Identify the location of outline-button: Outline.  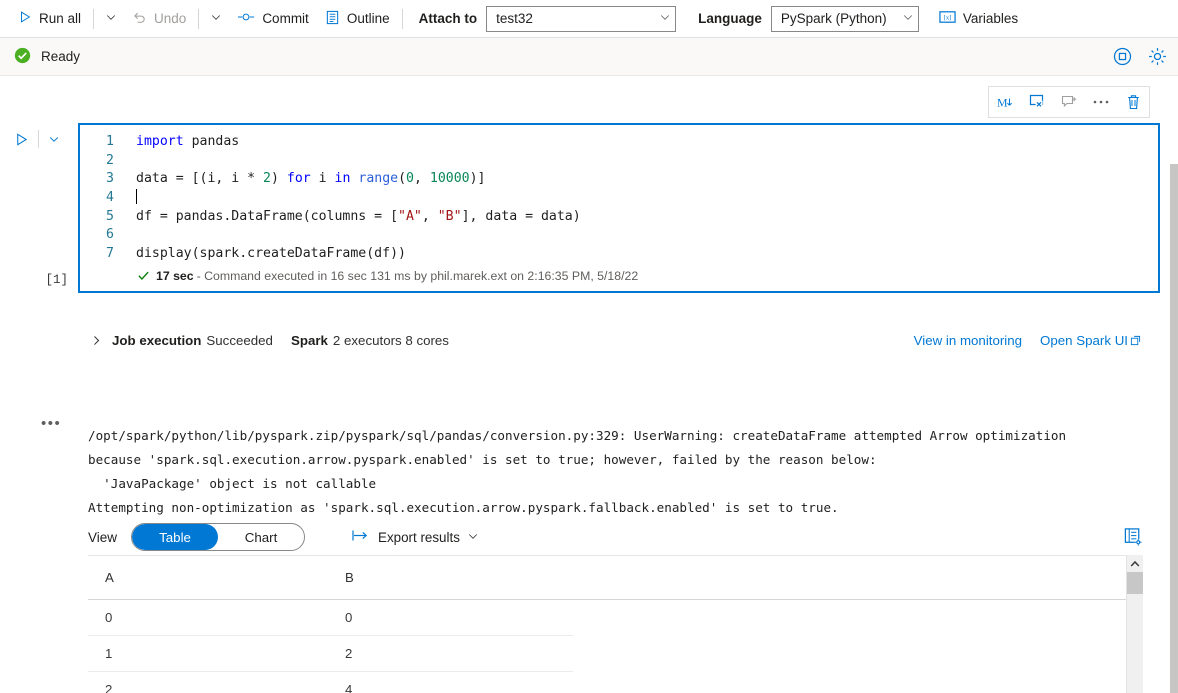
(357, 19).